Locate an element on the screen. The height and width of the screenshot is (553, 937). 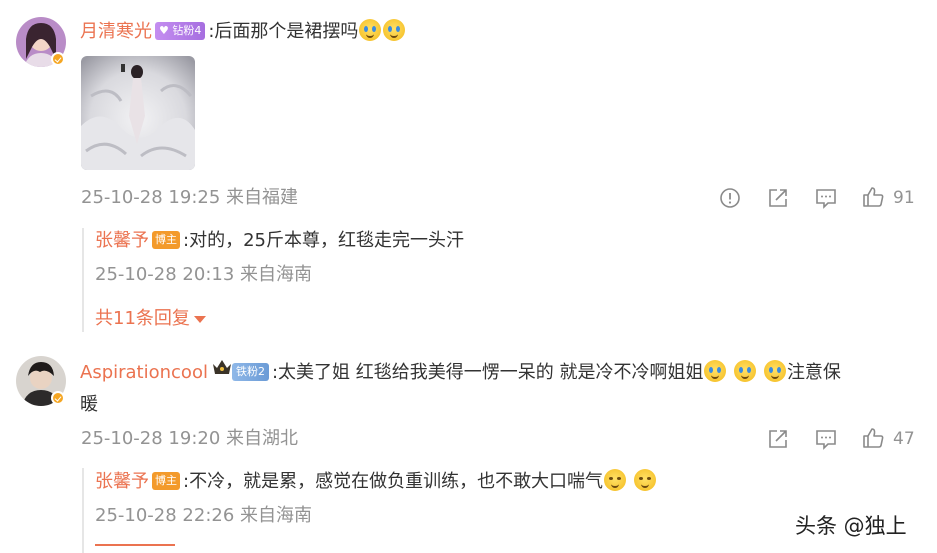
comment-location: 来自福建 is located at coordinates (262, 197).